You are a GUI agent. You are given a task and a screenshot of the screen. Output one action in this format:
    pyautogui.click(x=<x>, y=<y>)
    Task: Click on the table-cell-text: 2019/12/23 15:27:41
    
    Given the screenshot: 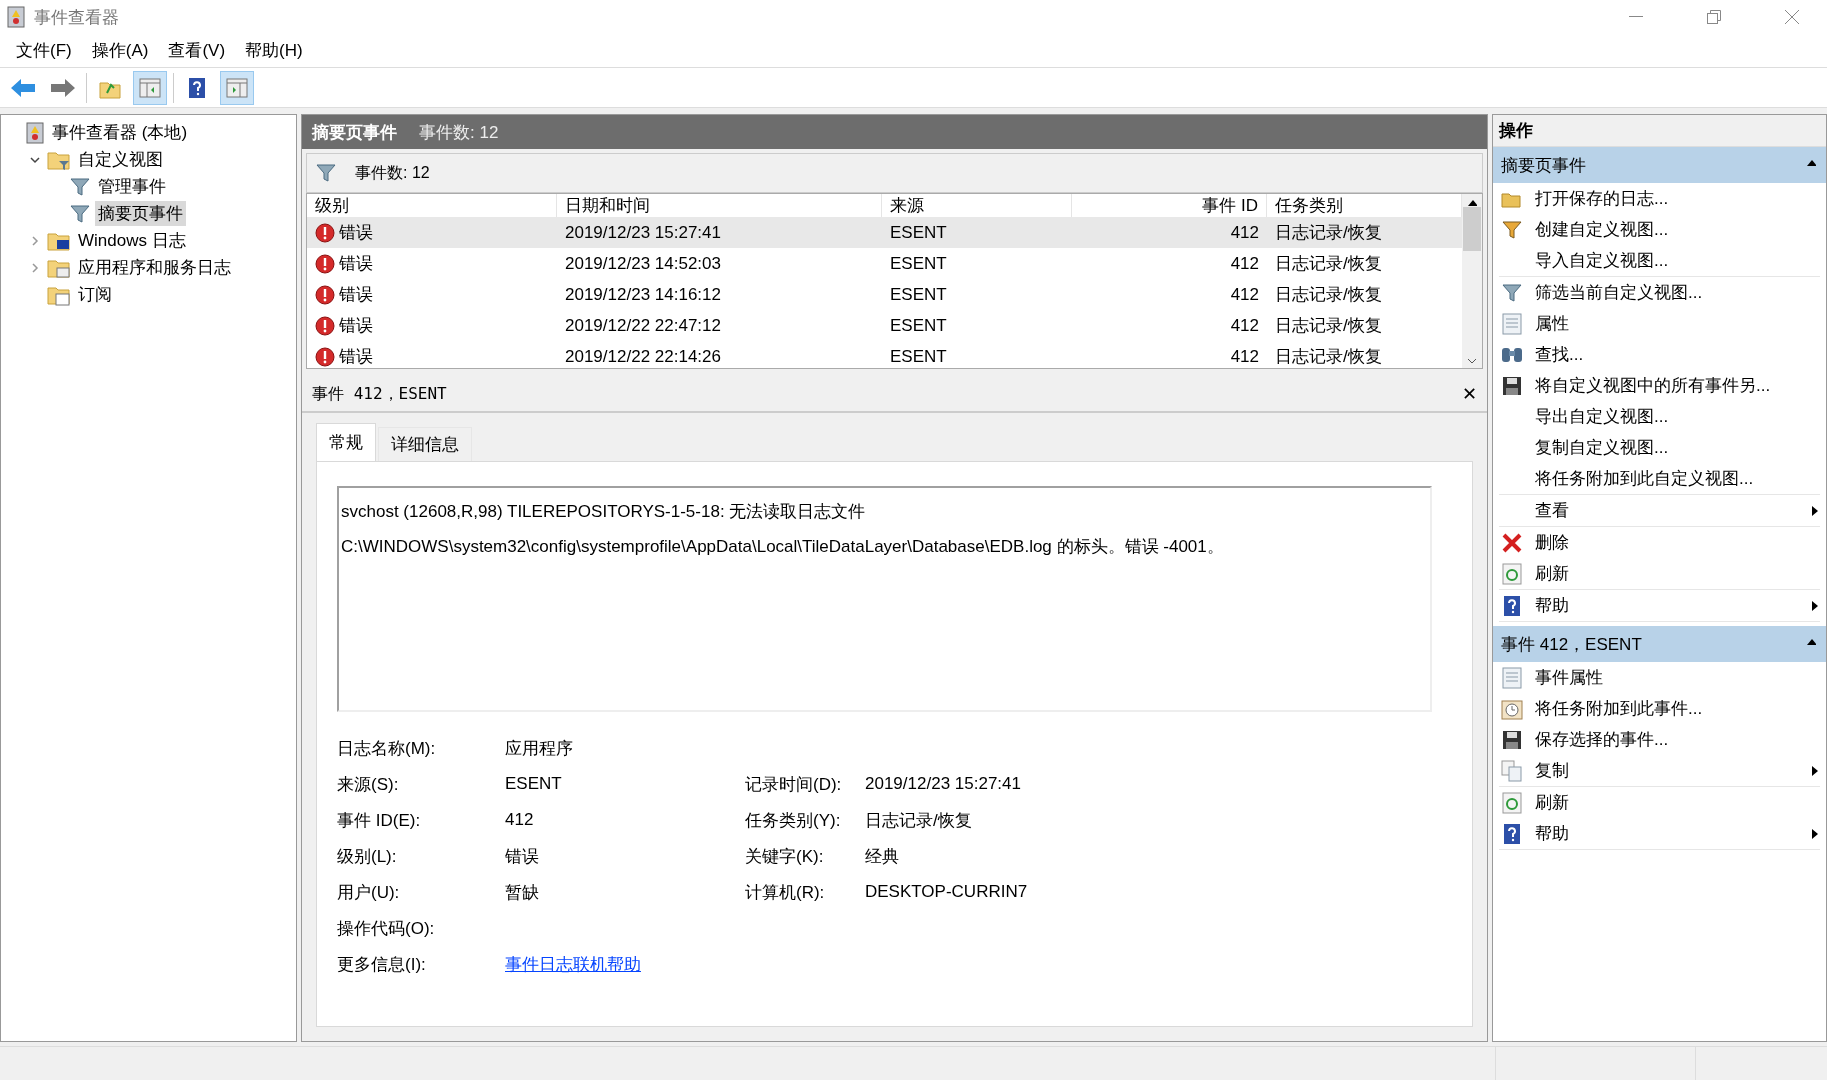 What is the action you would take?
    pyautogui.click(x=643, y=232)
    